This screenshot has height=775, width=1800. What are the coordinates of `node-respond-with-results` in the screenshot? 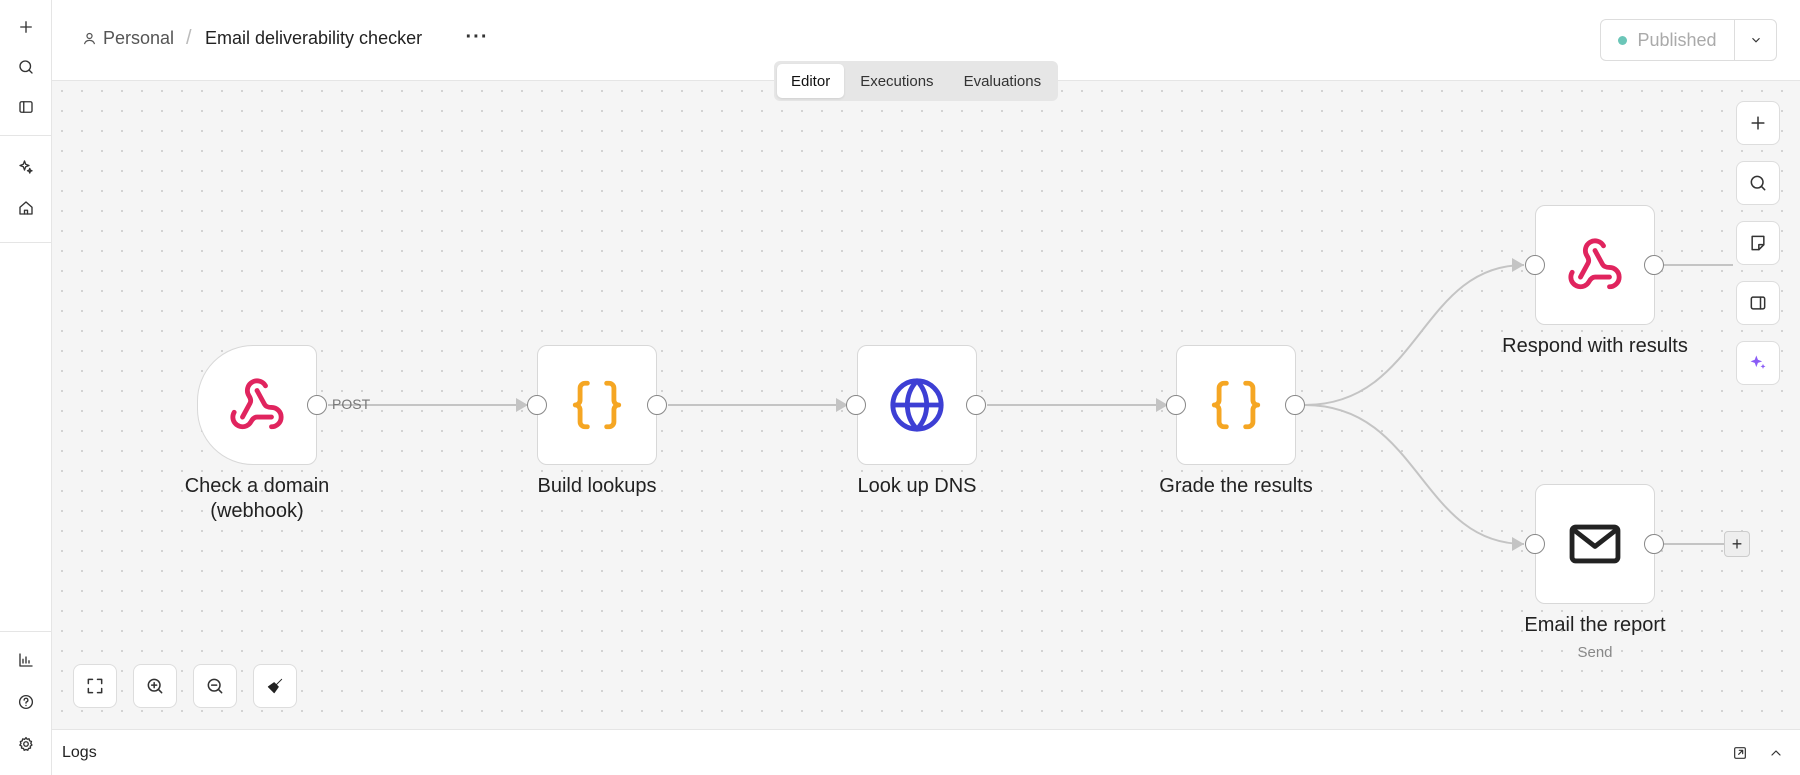 It's located at (1595, 265).